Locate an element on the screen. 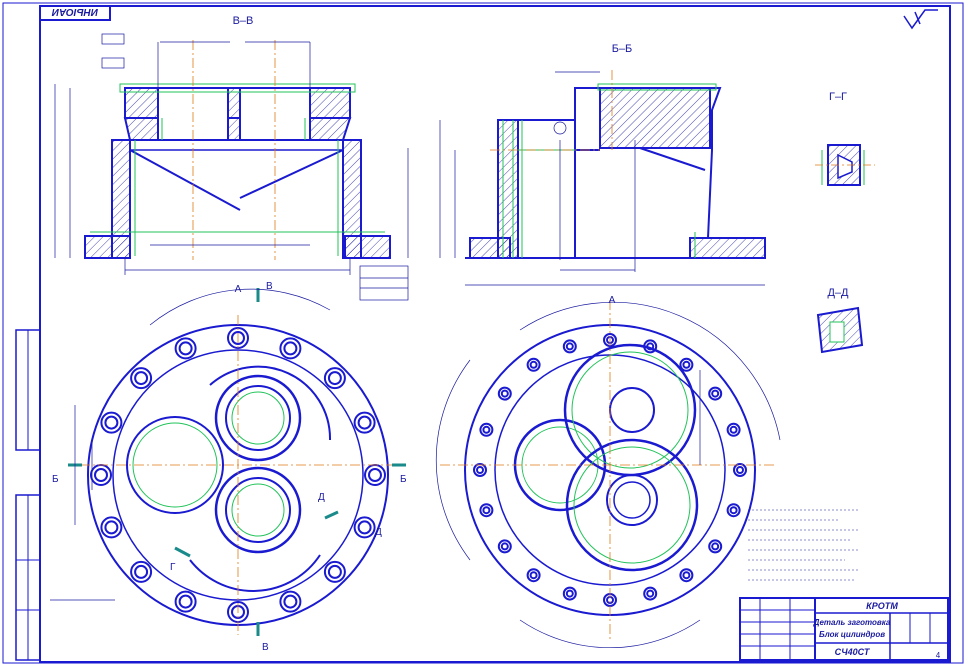 The height and width of the screenshot is (668, 968). marker-a-right: А is located at coordinates (612, 300).